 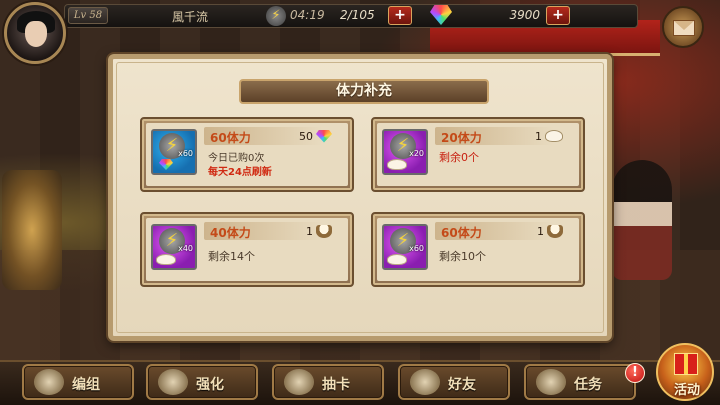 What do you see at coordinates (324, 231) in the screenshot?
I see `bowl-icon` at bounding box center [324, 231].